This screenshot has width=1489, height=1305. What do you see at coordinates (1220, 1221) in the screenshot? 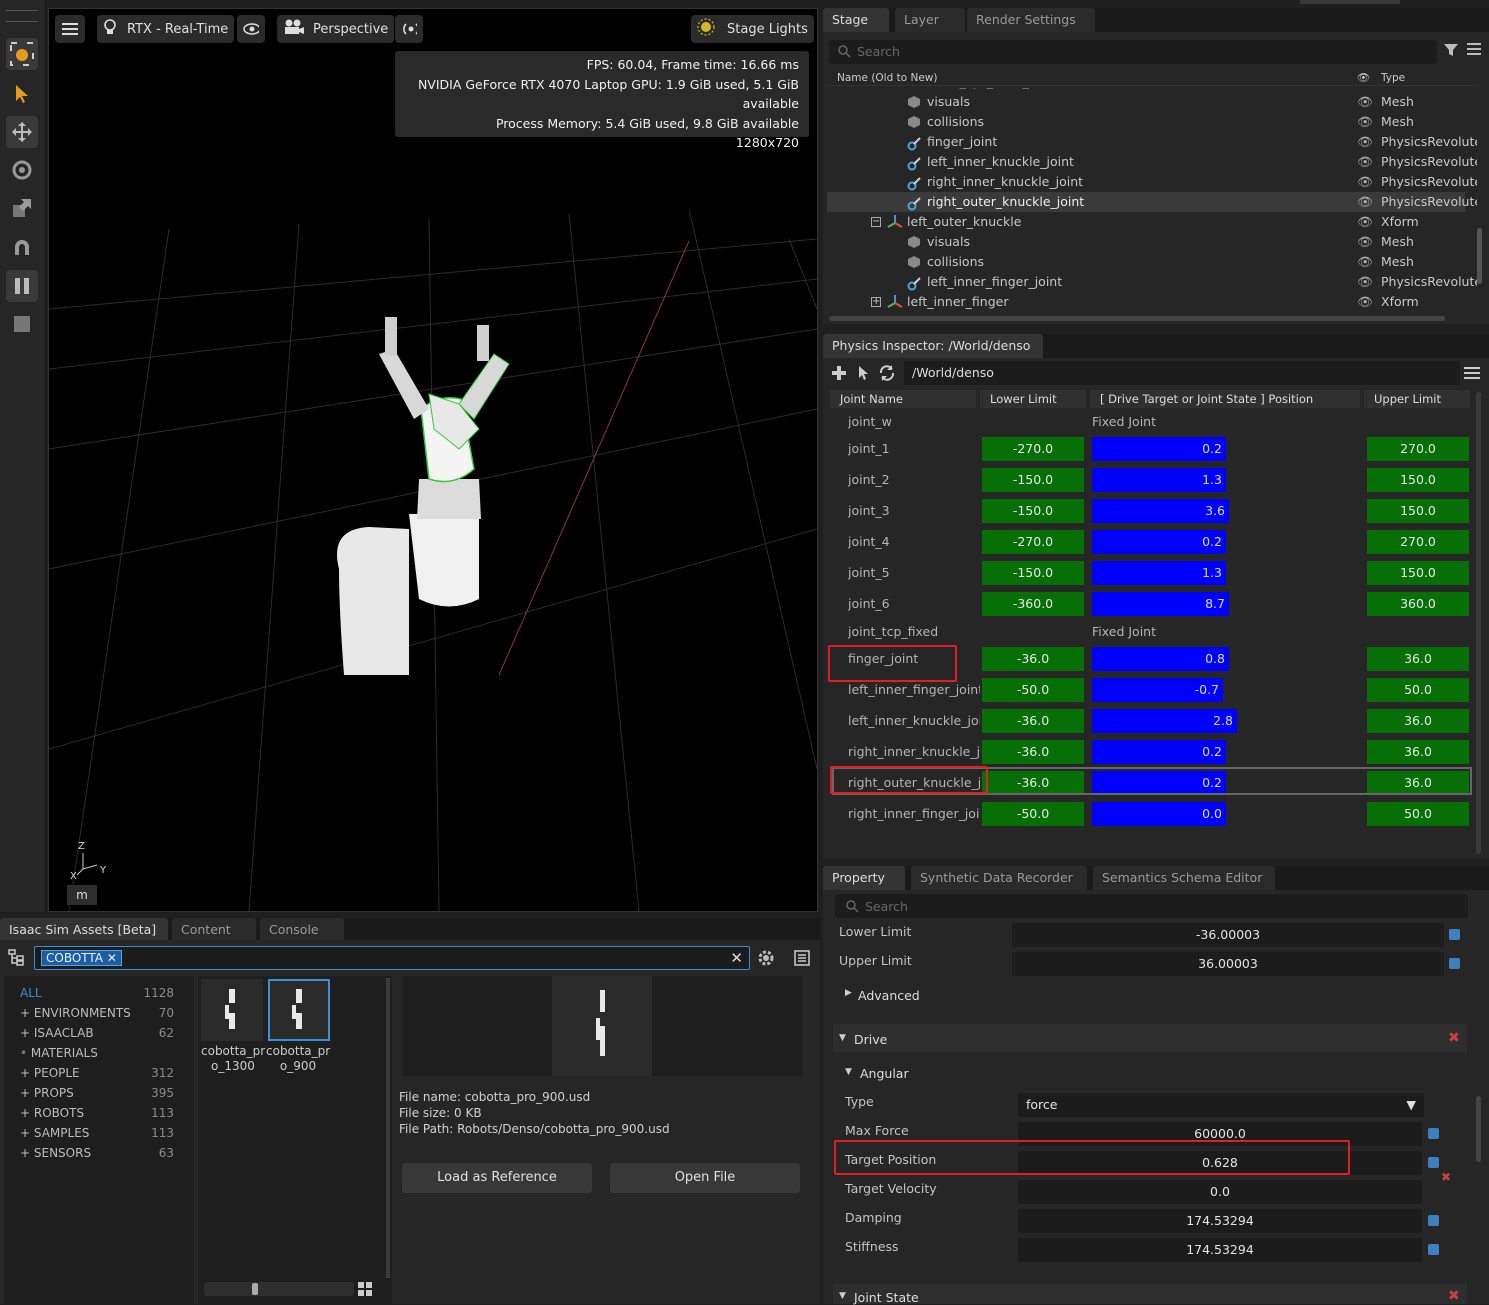
I see `damping-field: 174.53294` at bounding box center [1220, 1221].